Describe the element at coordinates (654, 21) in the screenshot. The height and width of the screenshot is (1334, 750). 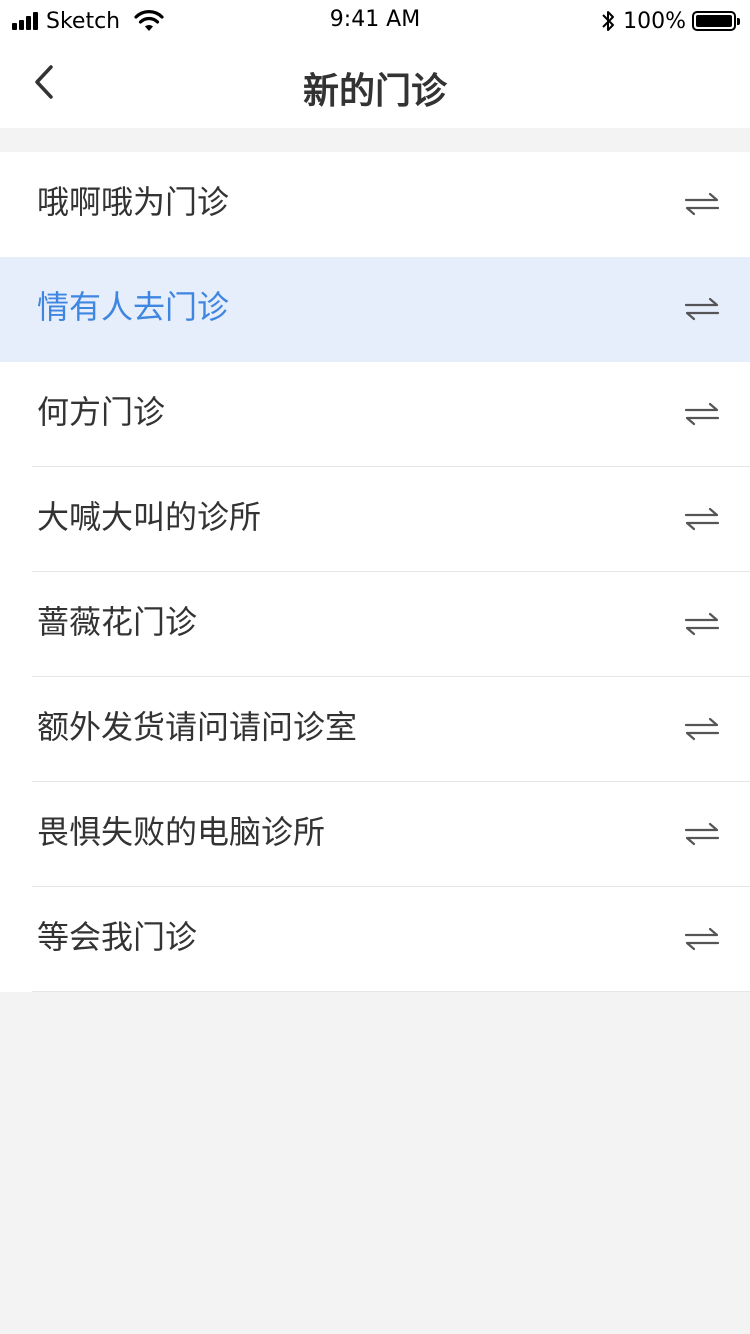
I see `battery-percent: 100%` at that location.